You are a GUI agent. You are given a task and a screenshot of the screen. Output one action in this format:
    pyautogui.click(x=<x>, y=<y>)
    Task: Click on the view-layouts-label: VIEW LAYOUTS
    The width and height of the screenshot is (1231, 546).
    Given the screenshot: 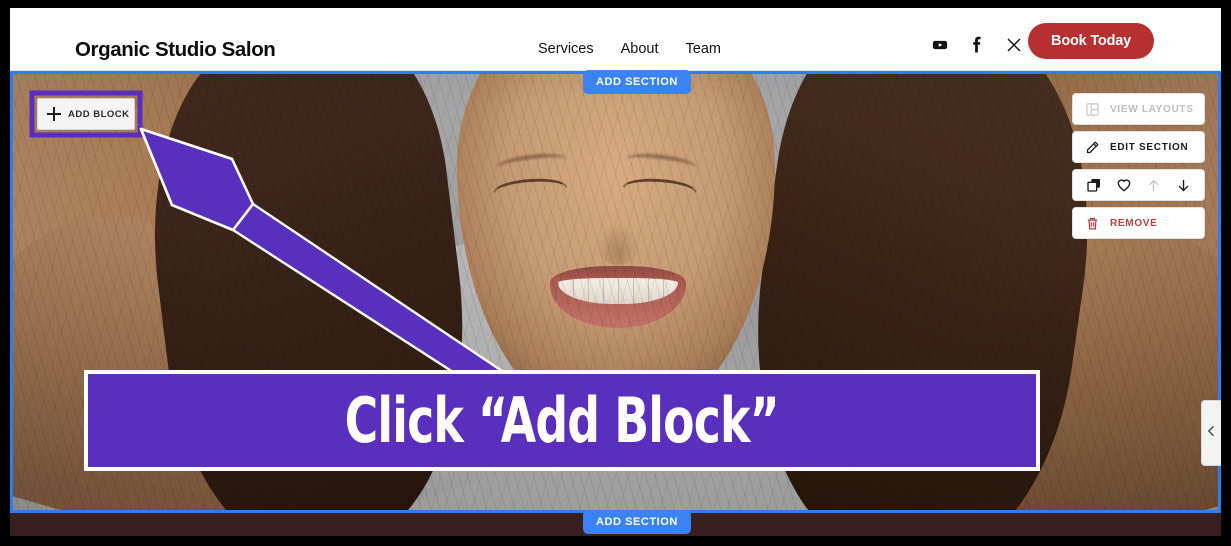 What is the action you would take?
    pyautogui.click(x=1152, y=109)
    